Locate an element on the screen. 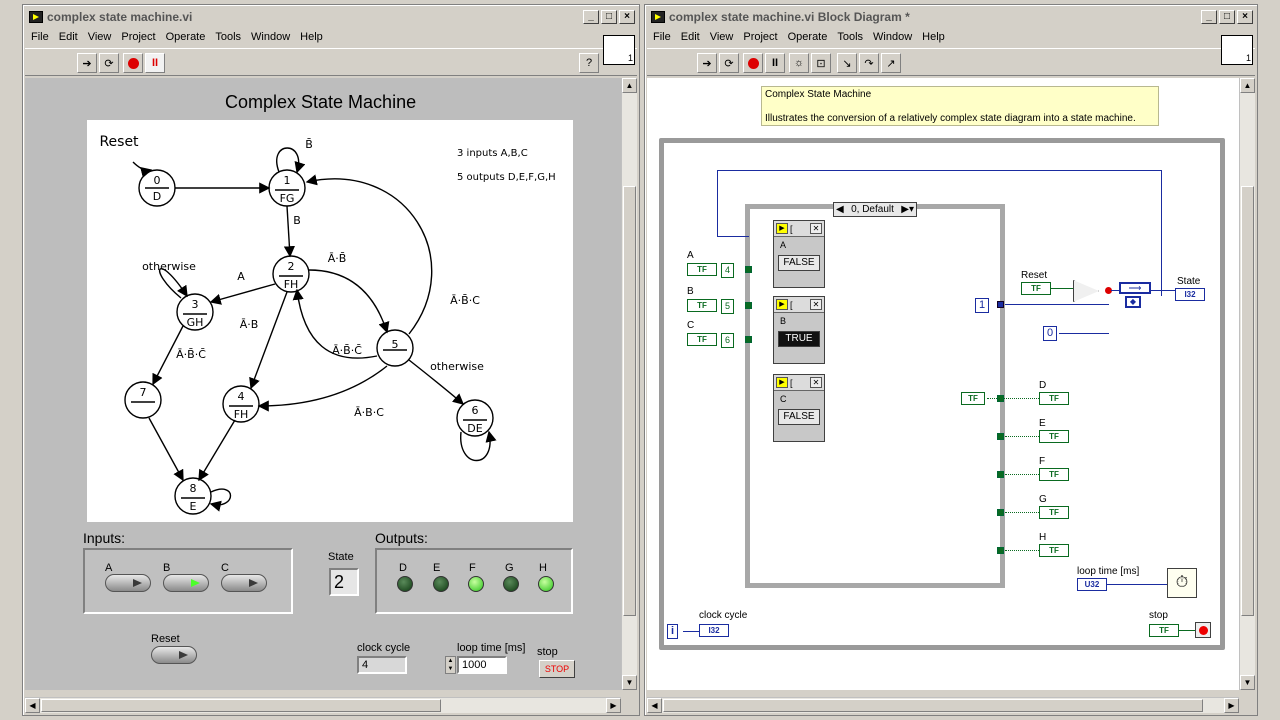 This screenshot has width=1280, height=720. stop-button: STOP is located at coordinates (557, 669).